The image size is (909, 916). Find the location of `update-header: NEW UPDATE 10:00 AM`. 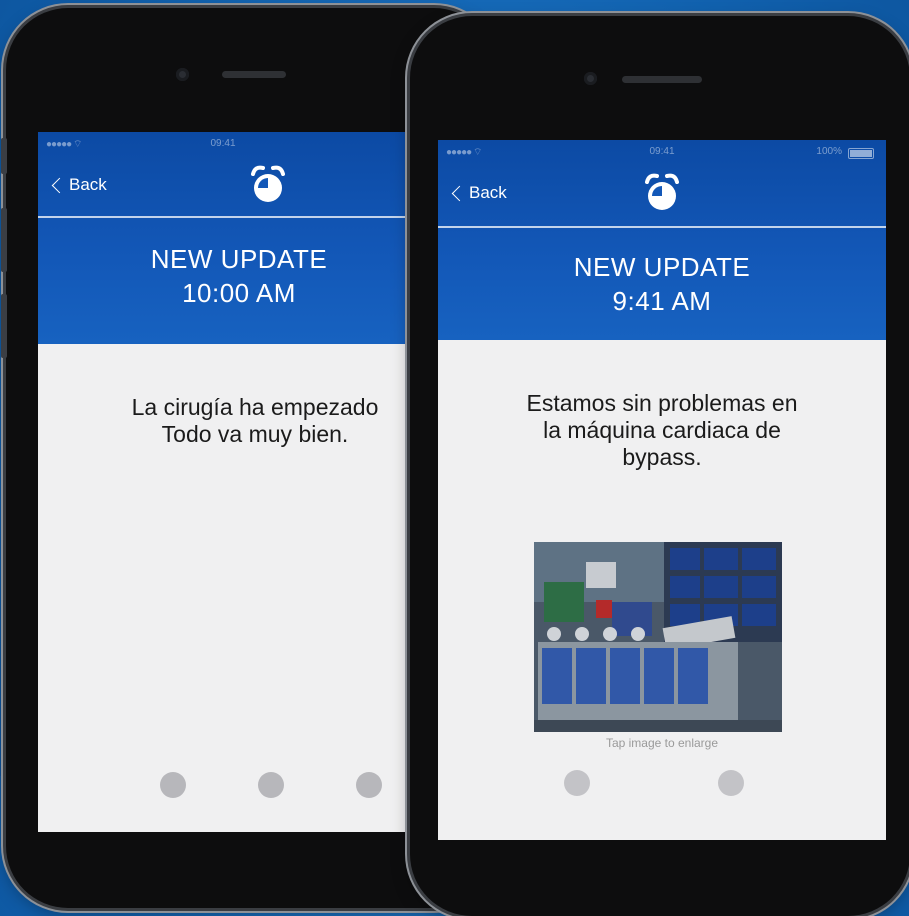

update-header: NEW UPDATE 10:00 AM is located at coordinates (223, 276).